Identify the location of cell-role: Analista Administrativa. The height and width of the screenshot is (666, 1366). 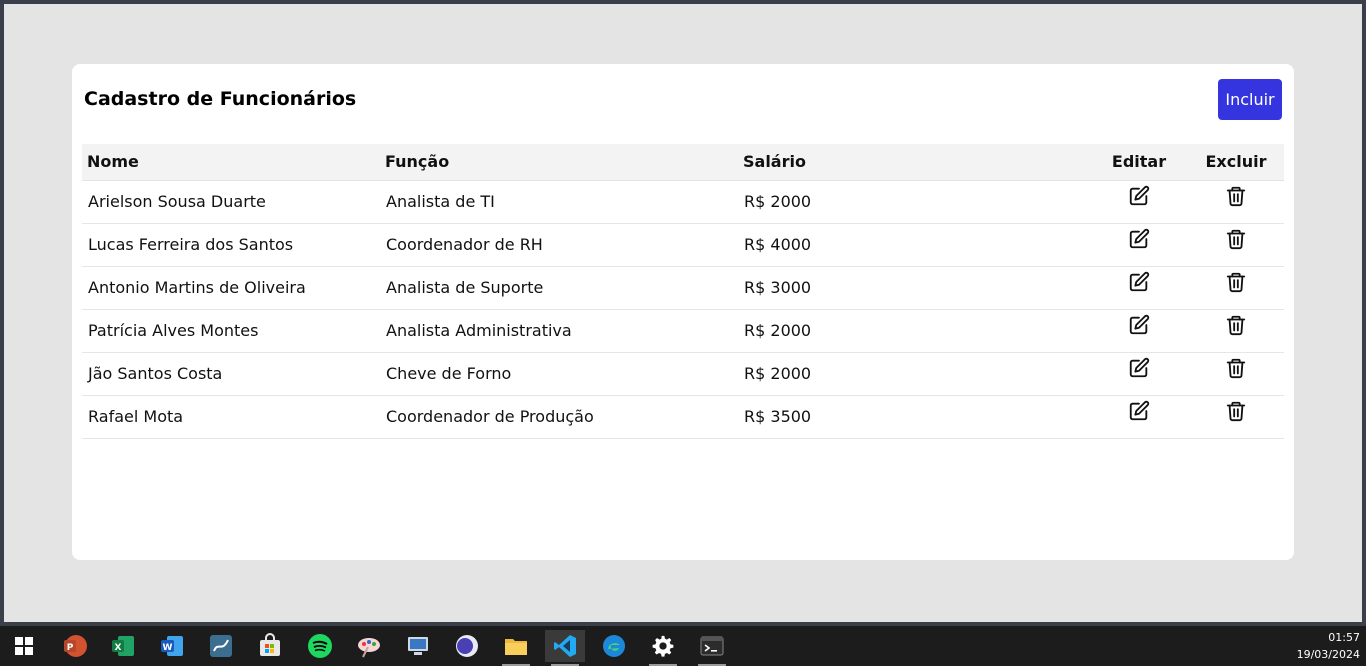
(559, 331).